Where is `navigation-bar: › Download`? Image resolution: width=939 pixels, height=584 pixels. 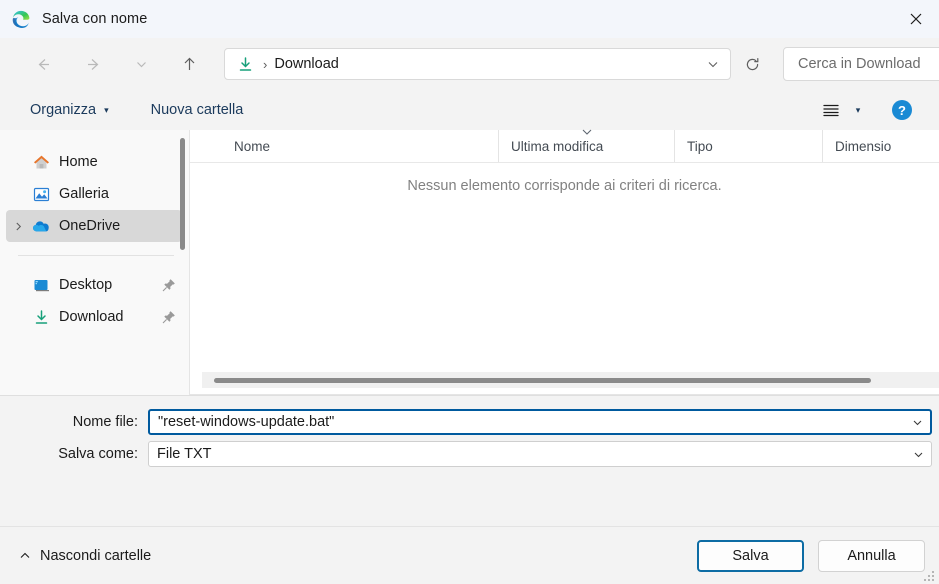 navigation-bar: › Download is located at coordinates (469, 64).